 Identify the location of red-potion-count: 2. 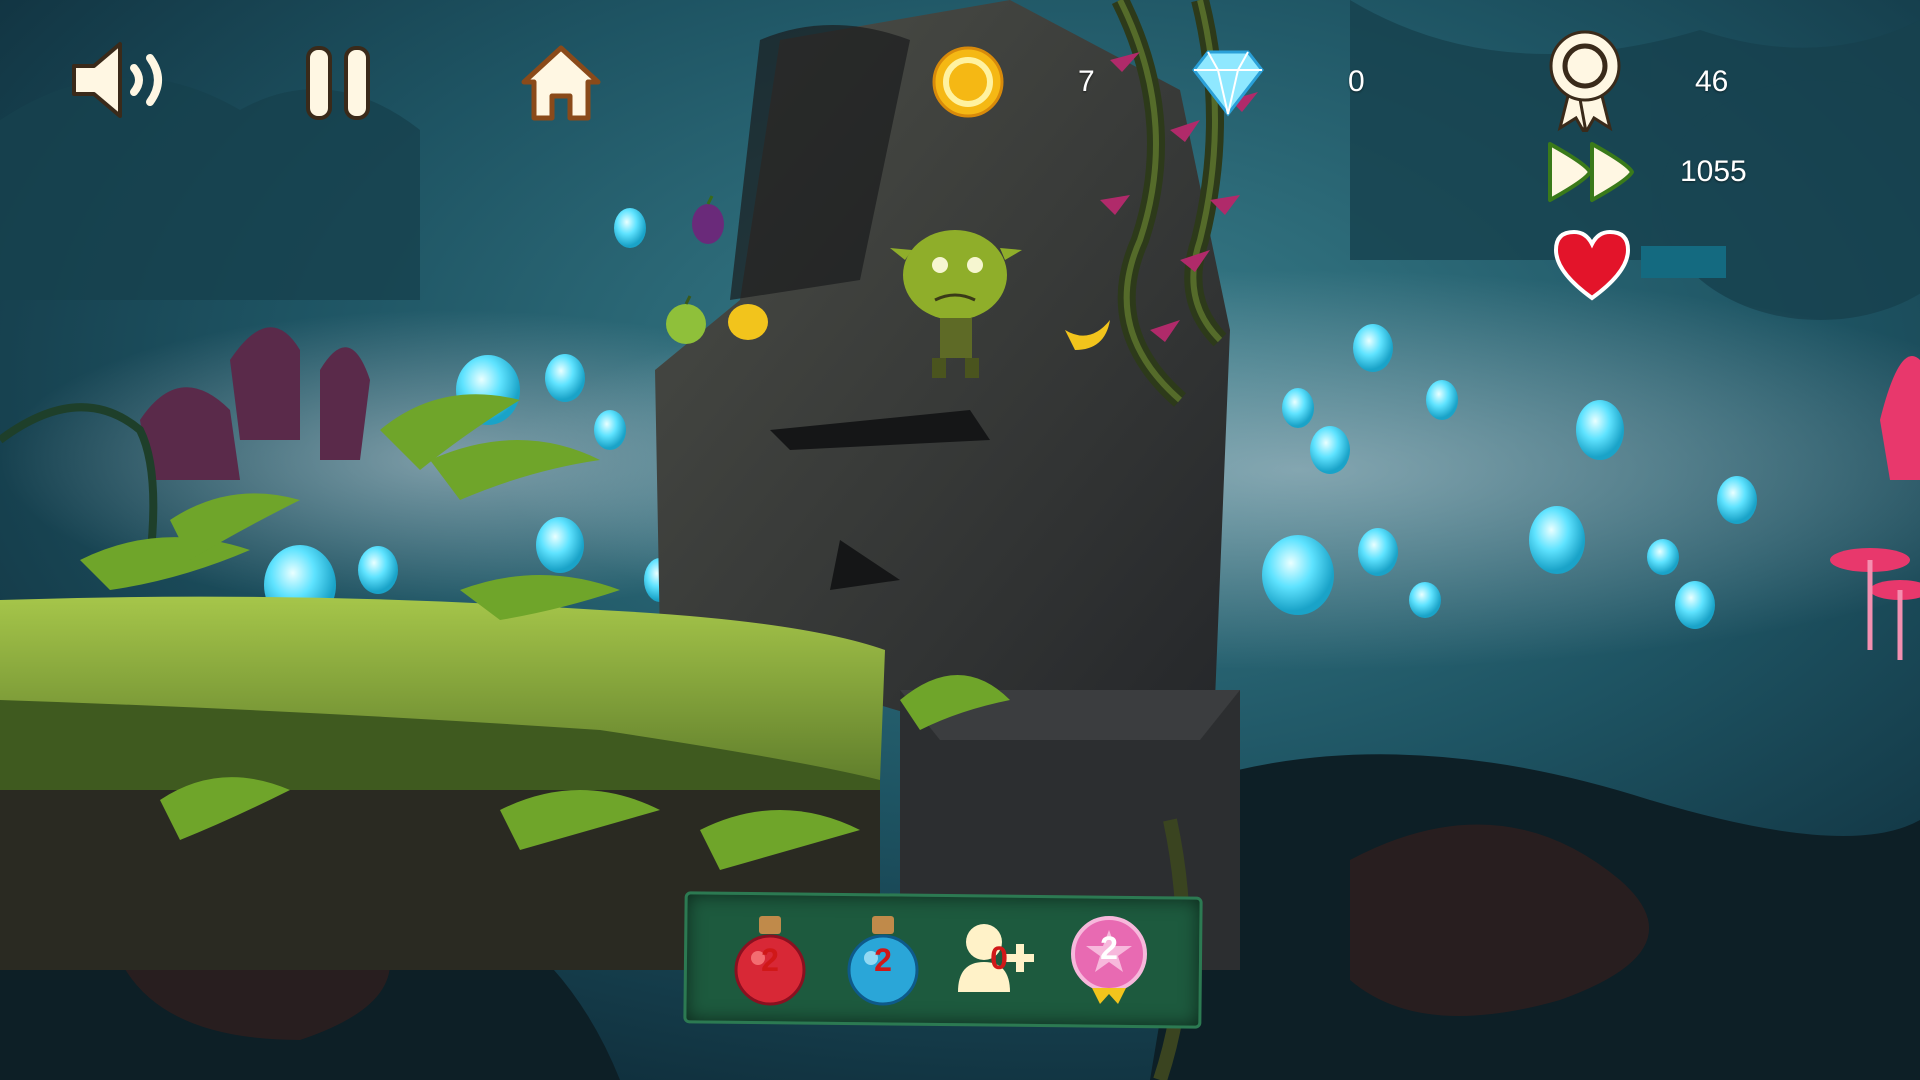
(770, 960).